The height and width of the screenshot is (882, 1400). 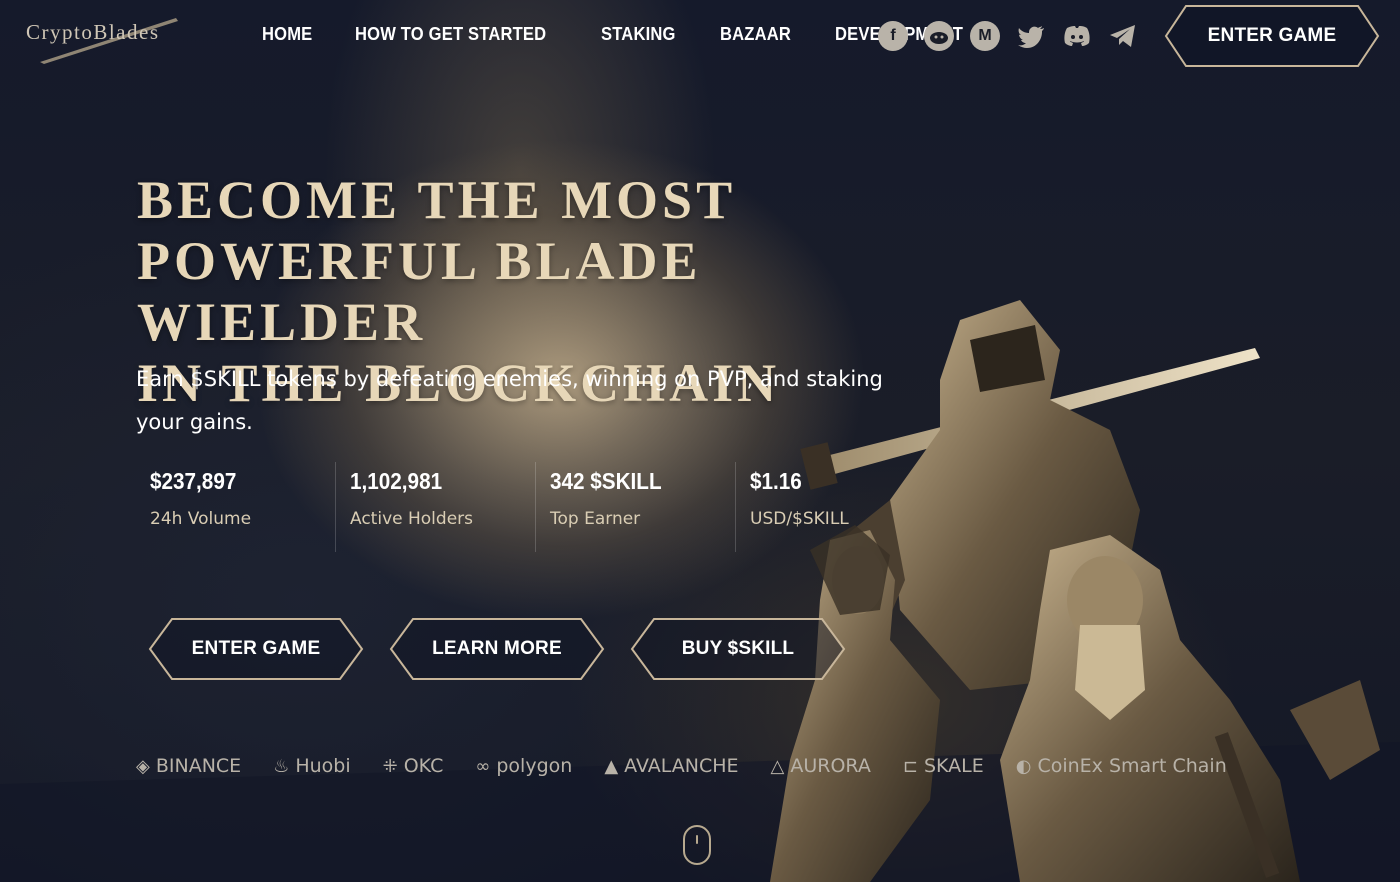 I want to click on polygon-icon: ∞, so click(x=483, y=766).